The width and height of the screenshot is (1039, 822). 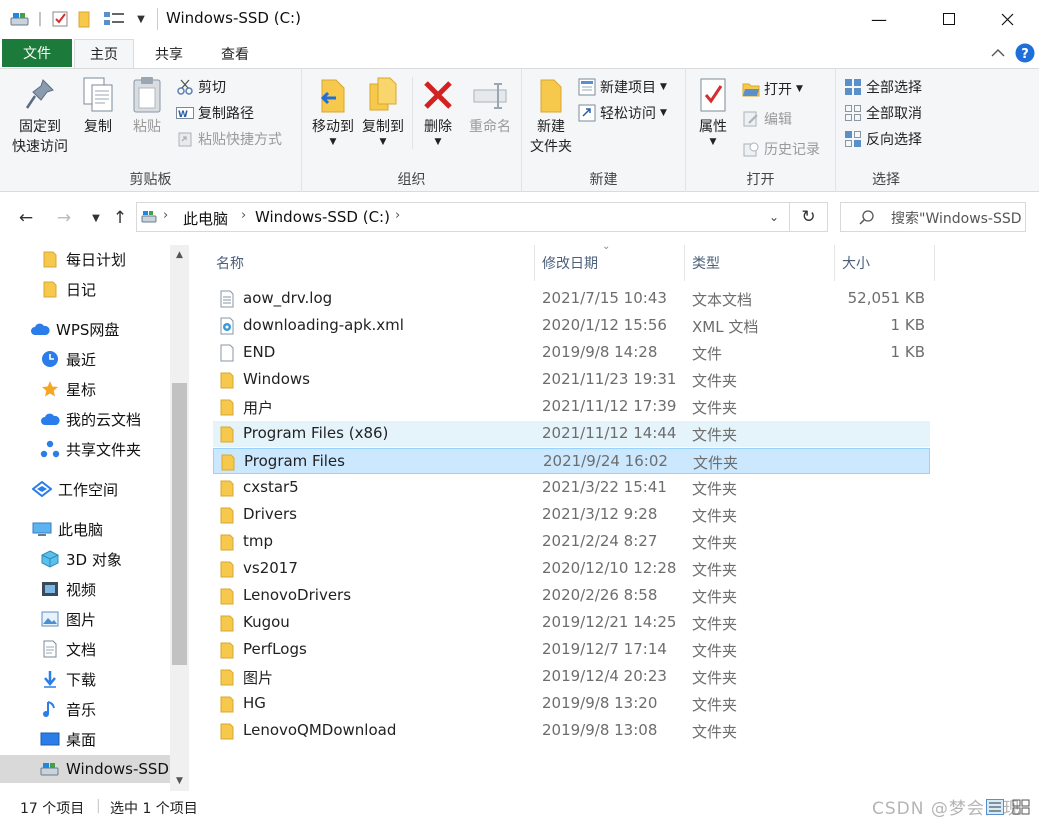 I want to click on file-row: END 2019/9/8 14:28 文件 1 KB, so click(x=571, y=353).